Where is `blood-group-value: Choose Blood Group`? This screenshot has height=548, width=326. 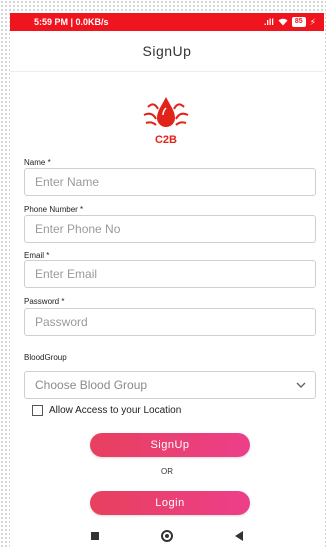 blood-group-value: Choose Blood Group is located at coordinates (91, 385).